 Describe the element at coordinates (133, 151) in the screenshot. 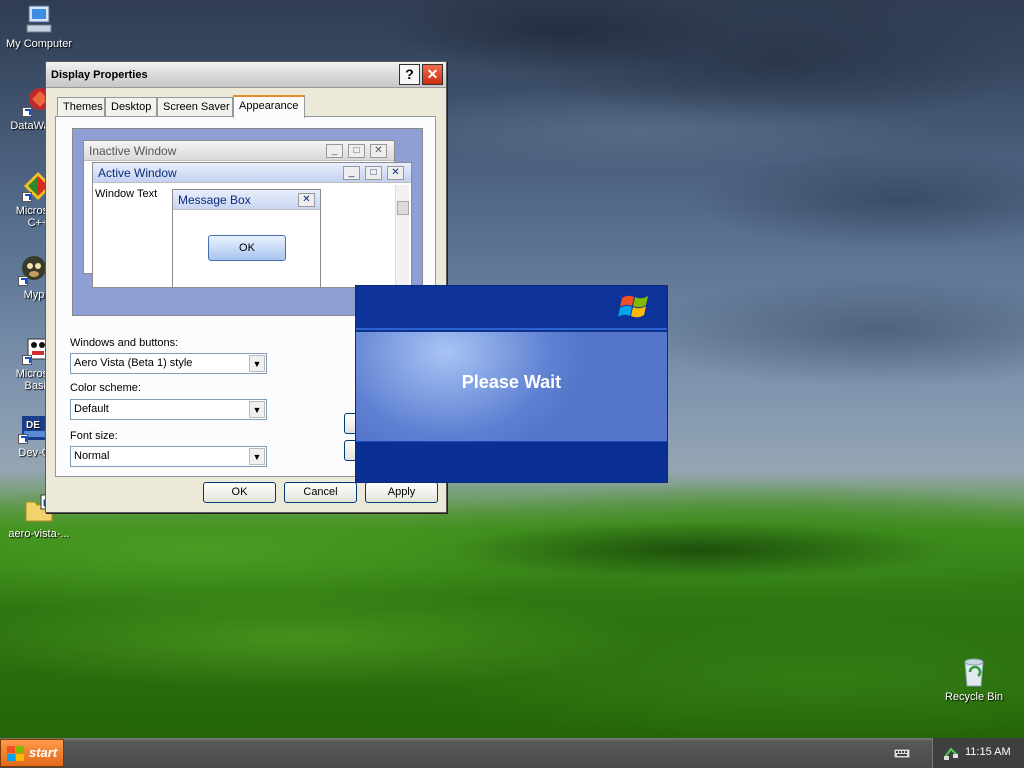

I see `inactive-window-title: Inactive Window` at that location.